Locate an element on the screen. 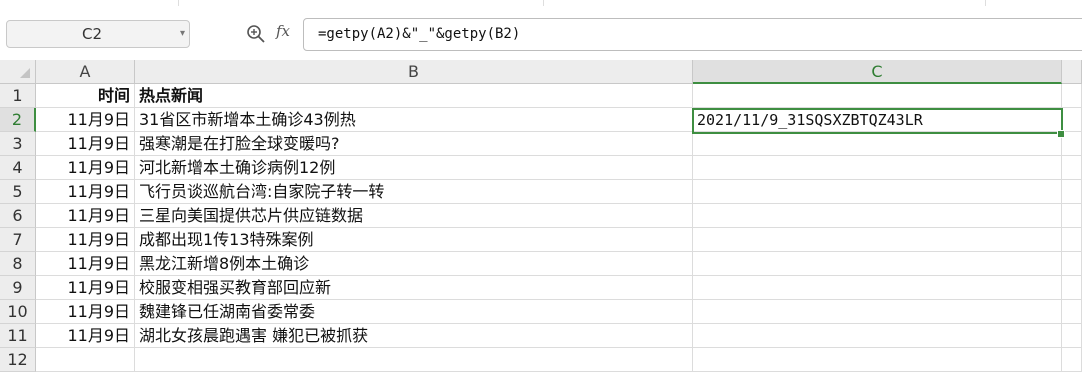 This screenshot has height=372, width=1082. cell-a1: 时间 is located at coordinates (85, 96).